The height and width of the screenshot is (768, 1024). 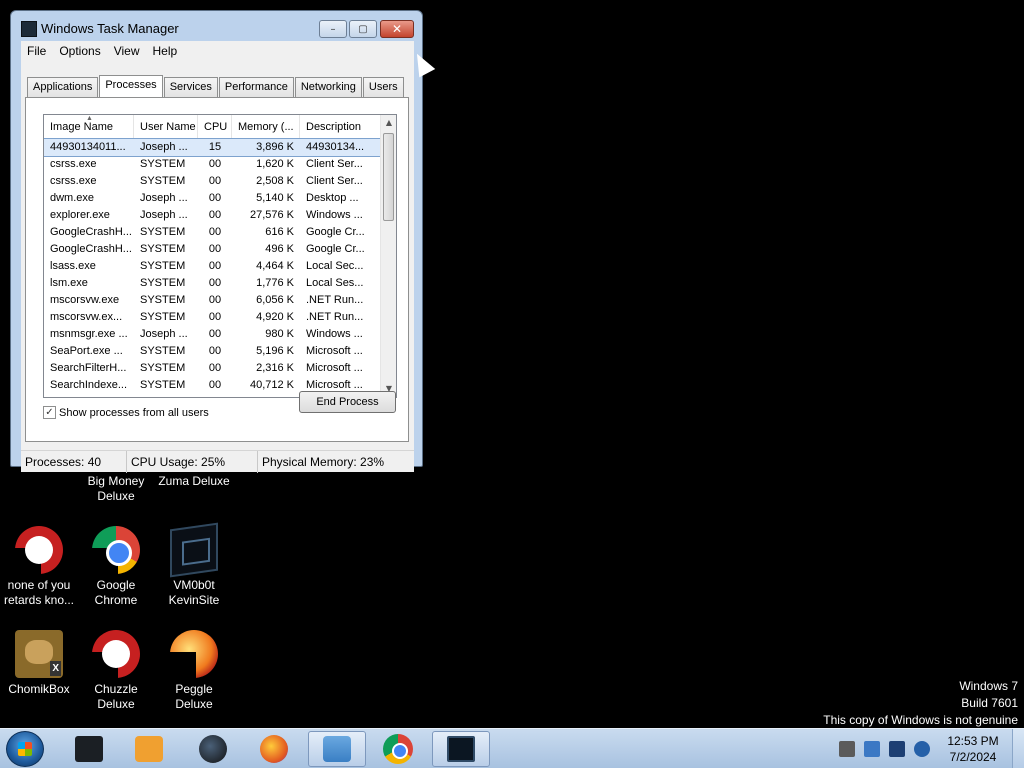 I want to click on status-cpu-usage: CPU Usage: 25%, so click(x=192, y=462).